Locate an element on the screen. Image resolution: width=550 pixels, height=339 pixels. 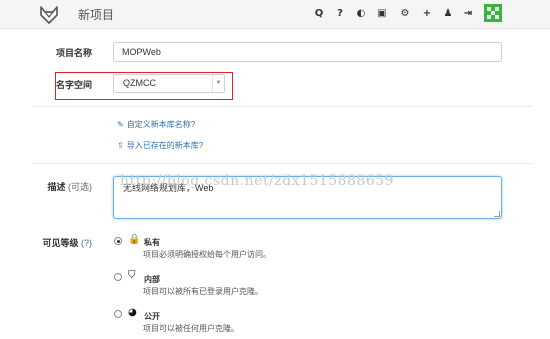
description-label-text: 描述 is located at coordinates (56, 187).